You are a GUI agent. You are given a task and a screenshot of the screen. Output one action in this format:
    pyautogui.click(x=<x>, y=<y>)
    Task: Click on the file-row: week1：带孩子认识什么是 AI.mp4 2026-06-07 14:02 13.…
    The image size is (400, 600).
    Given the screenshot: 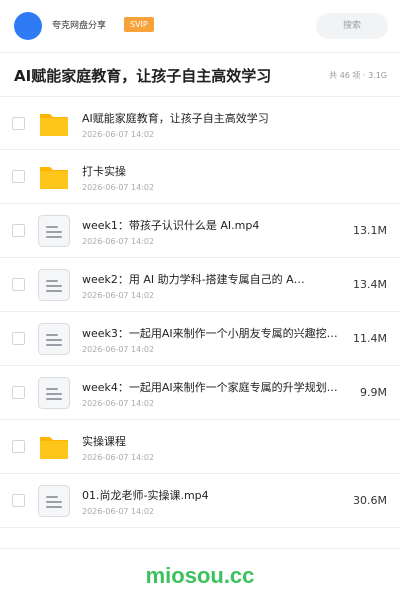 What is the action you would take?
    pyautogui.click(x=200, y=231)
    